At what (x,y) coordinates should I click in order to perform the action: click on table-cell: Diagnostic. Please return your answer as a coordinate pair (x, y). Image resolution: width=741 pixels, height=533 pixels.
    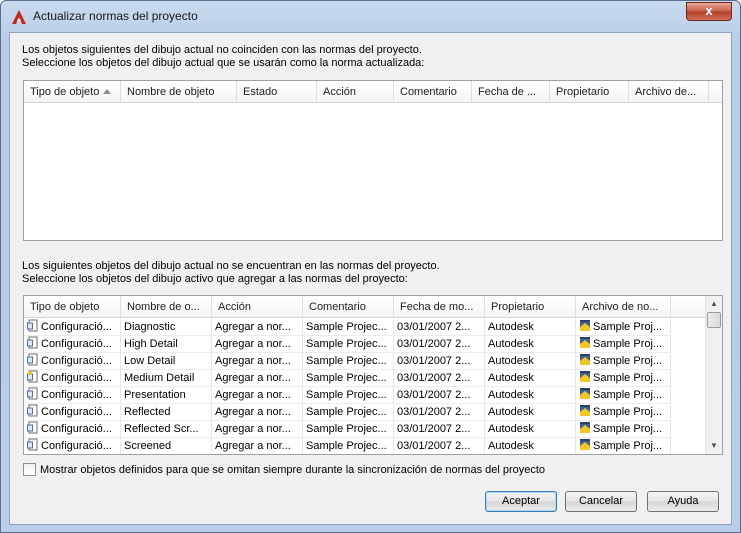
    Looking at the image, I should click on (166, 327).